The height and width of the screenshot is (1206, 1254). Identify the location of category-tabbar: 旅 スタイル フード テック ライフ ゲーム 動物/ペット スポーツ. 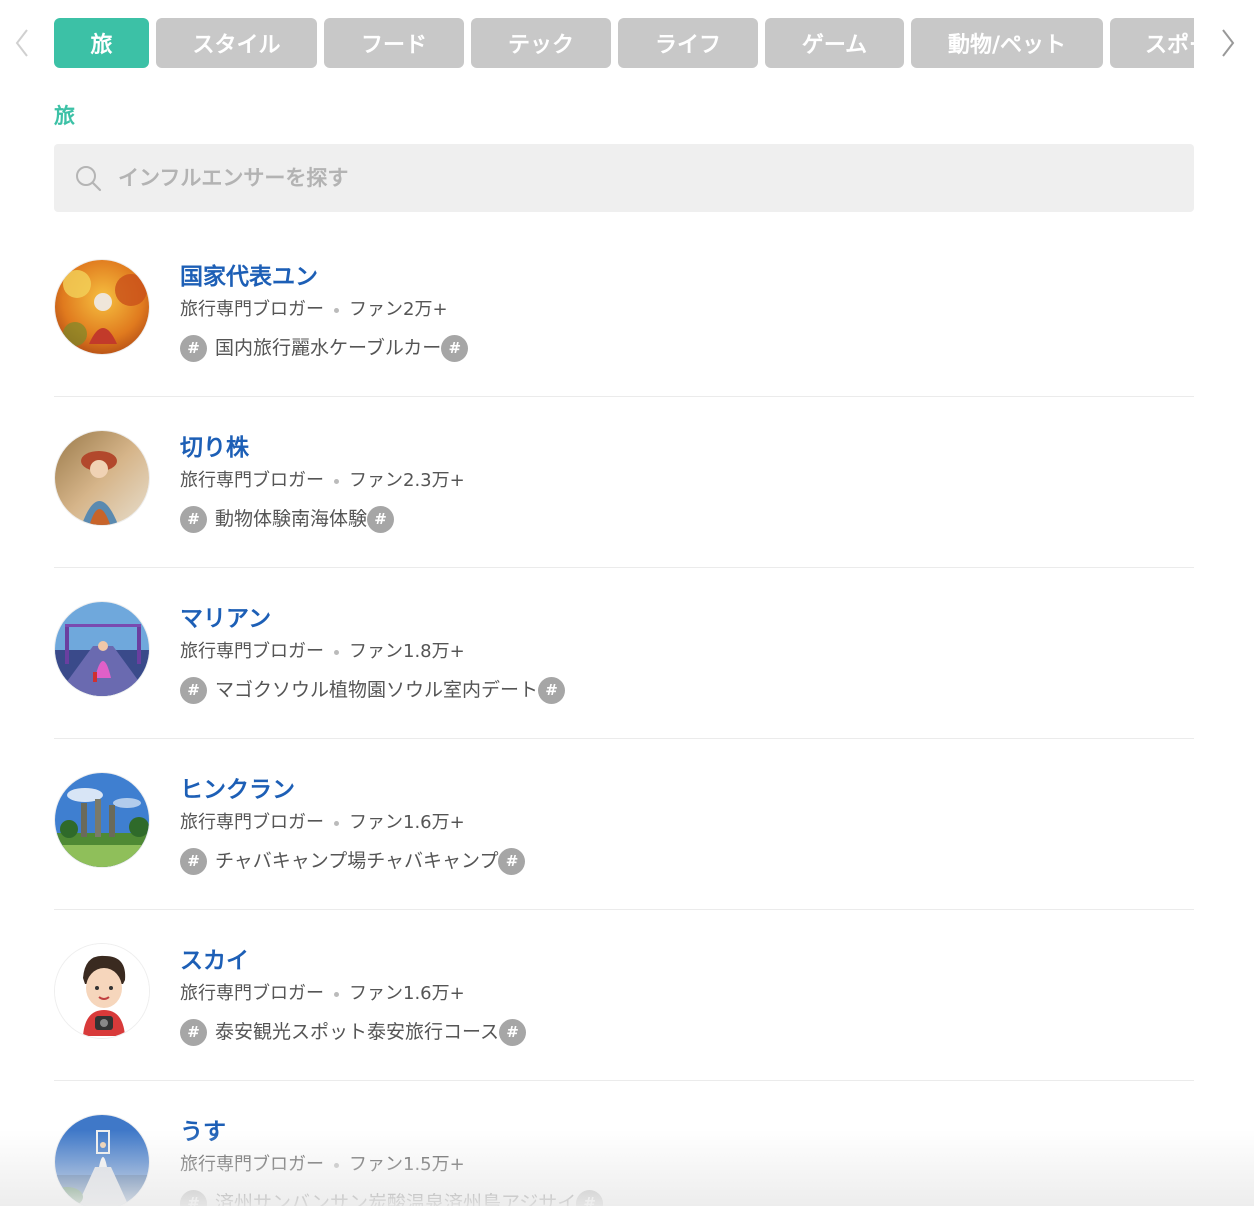
(627, 43).